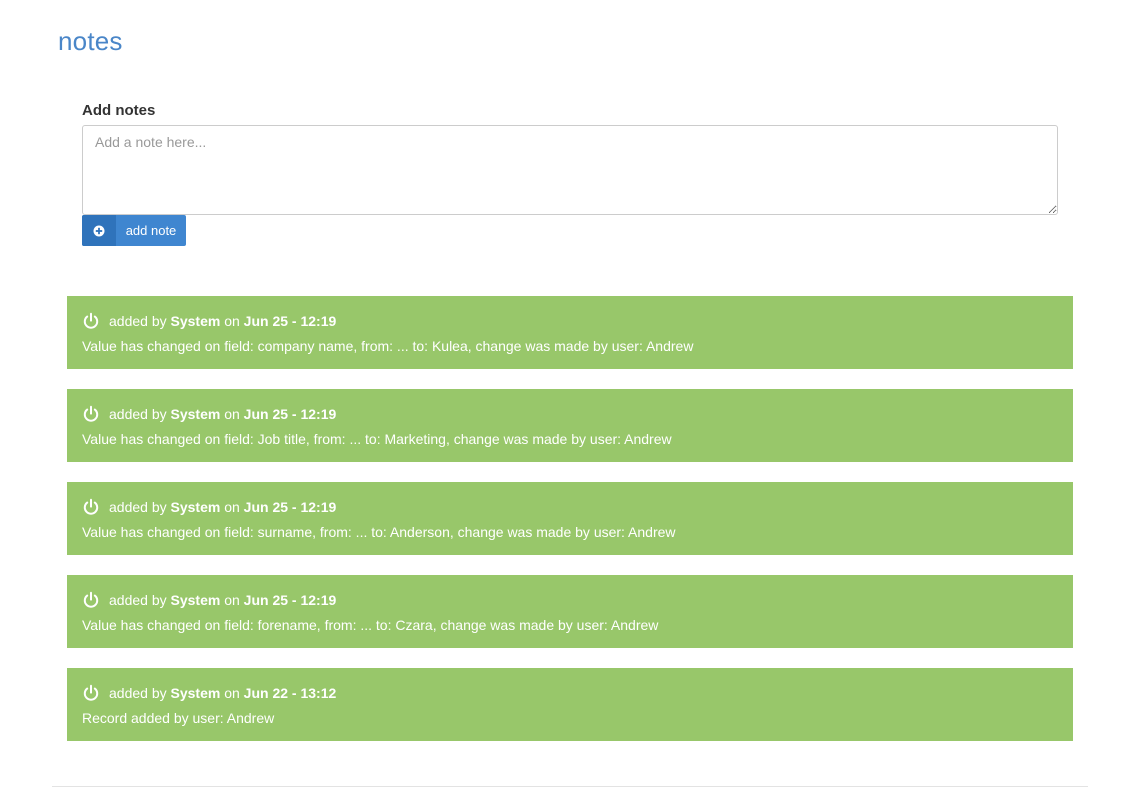 This screenshot has height=808, width=1141. I want to click on note-date: Jun 22 - 13:12, so click(290, 693).